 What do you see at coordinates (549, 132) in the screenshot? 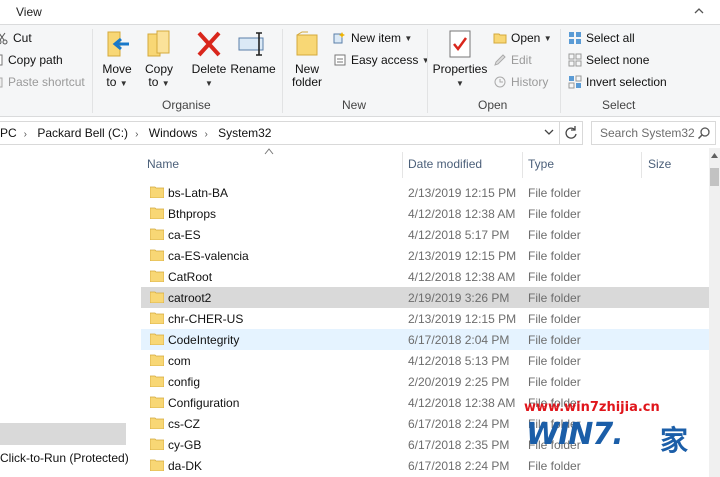
I see `chevron-down-icon` at bounding box center [549, 132].